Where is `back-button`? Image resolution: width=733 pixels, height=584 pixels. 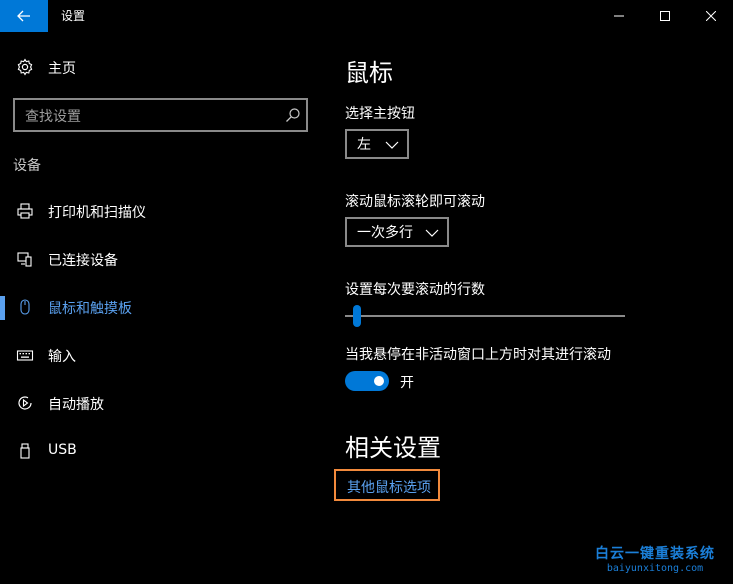
back-button is located at coordinates (24, 16).